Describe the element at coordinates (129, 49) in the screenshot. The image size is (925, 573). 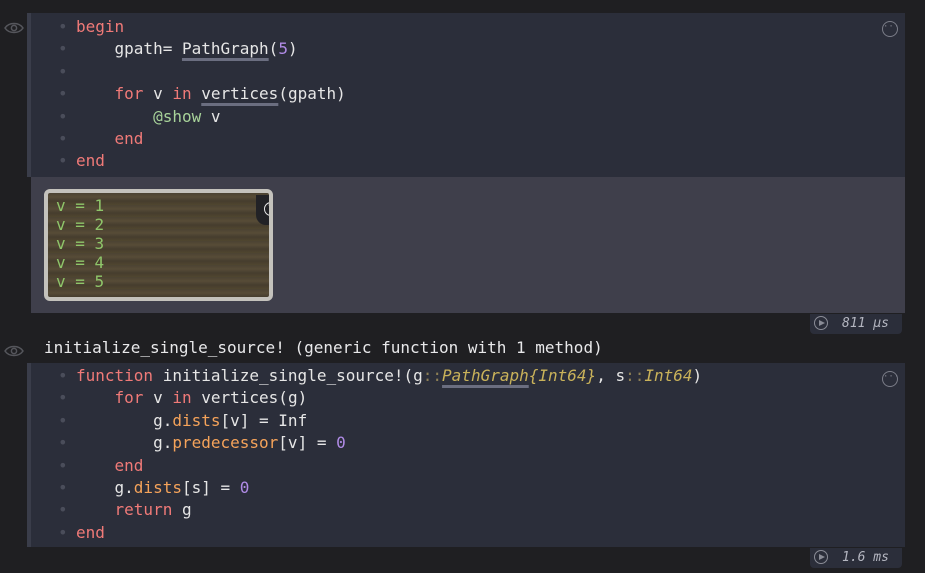
I see `code-token: gpath=` at that location.